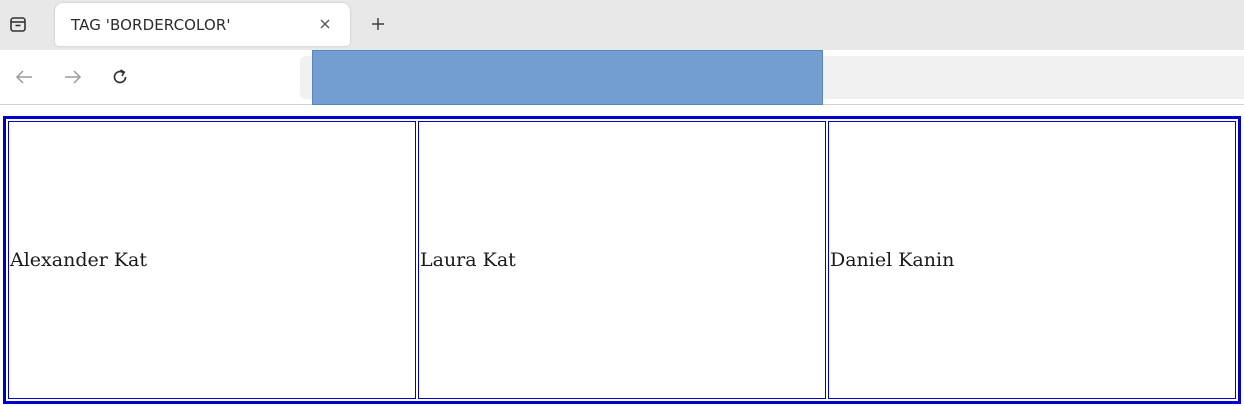 Image resolution: width=1244 pixels, height=406 pixels. Describe the element at coordinates (18, 24) in the screenshot. I see `tab-overview-icon` at that location.